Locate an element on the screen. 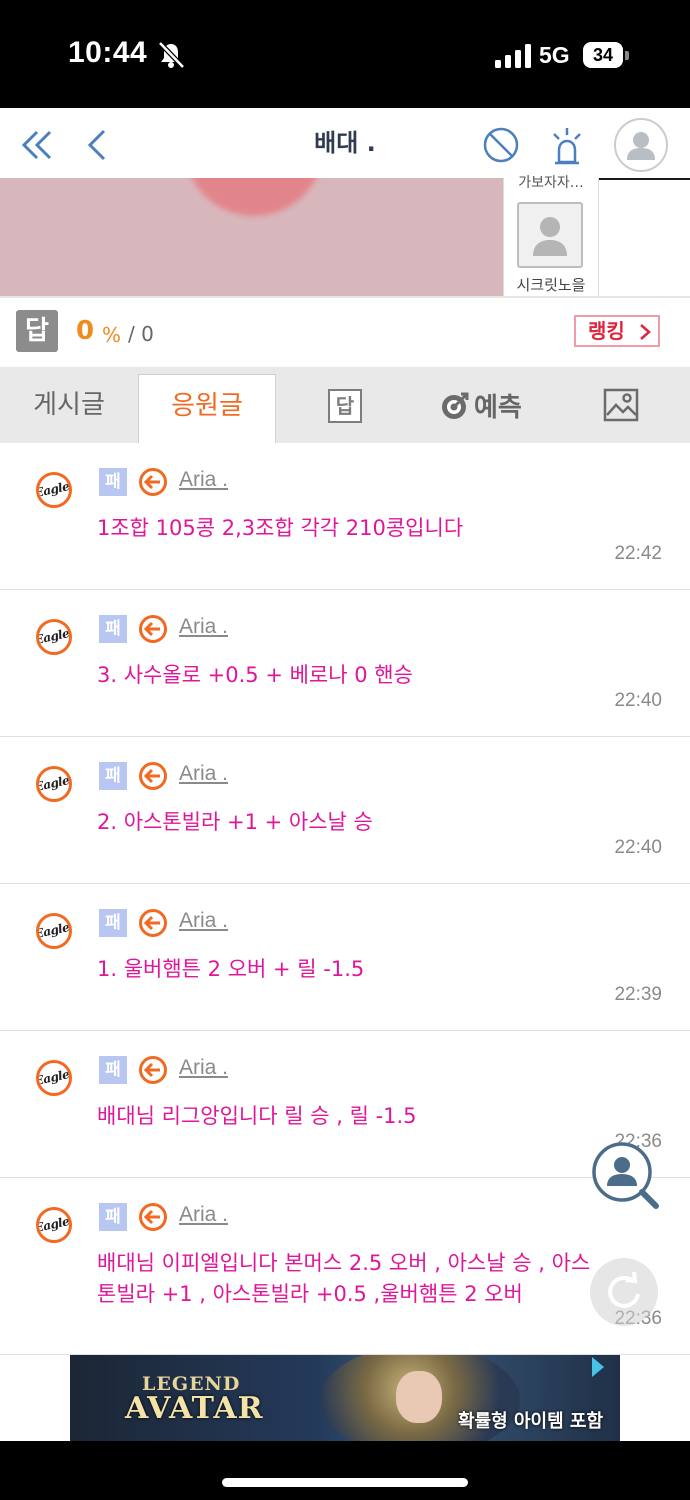  double-chevron-left-icon is located at coordinates (37, 145).